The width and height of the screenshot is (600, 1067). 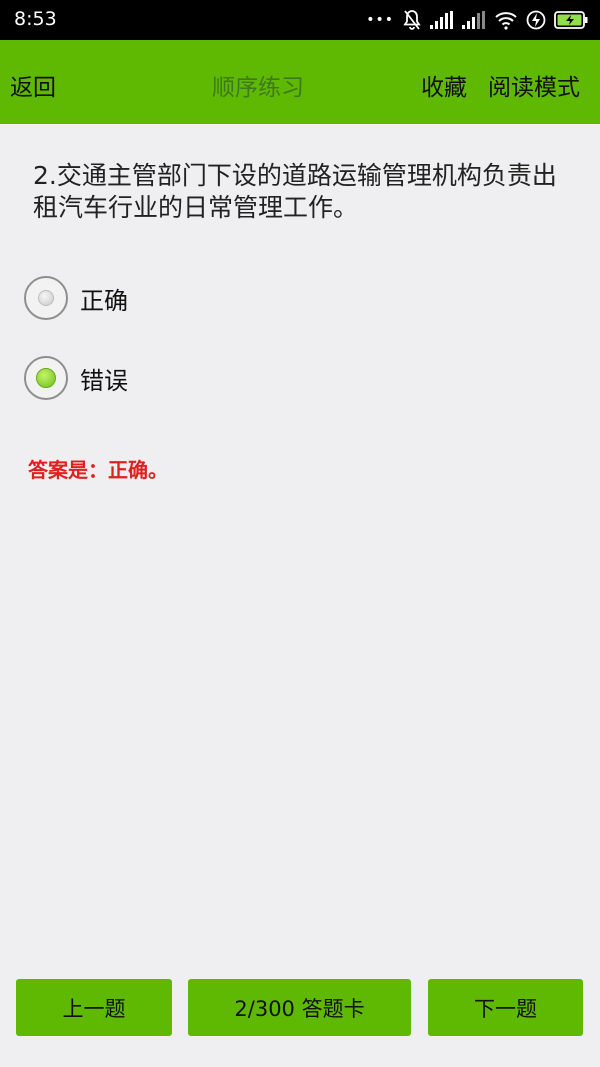 I want to click on status-bar: 8:53 •••, so click(x=300, y=20).